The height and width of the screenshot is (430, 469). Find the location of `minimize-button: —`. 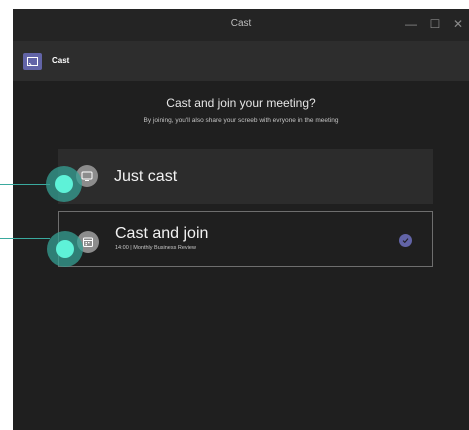

minimize-button: — is located at coordinates (411, 24).